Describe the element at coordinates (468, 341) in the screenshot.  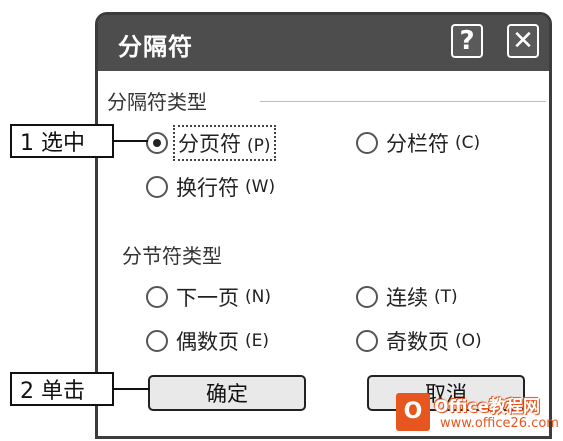
I see `radio-shortcut: (O)` at that location.